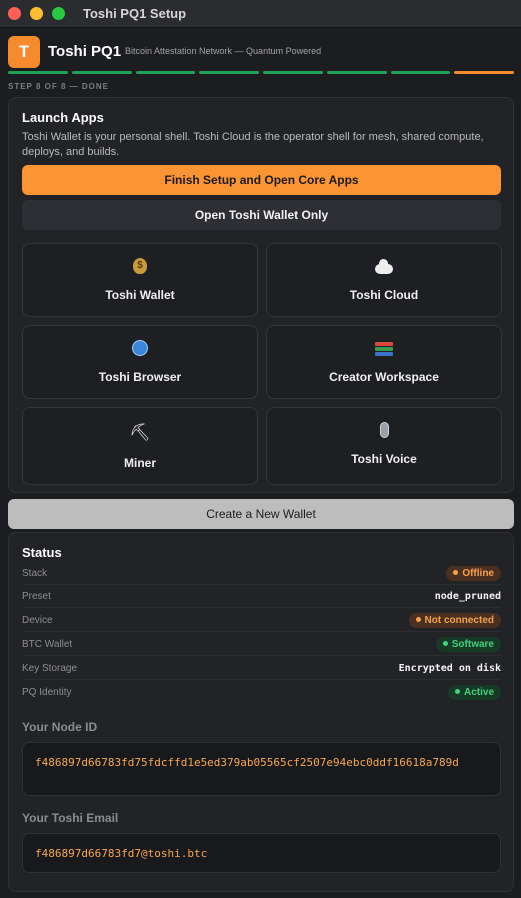 This screenshot has height=898, width=521. I want to click on app-tile-label: Toshi Cloud, so click(384, 295).